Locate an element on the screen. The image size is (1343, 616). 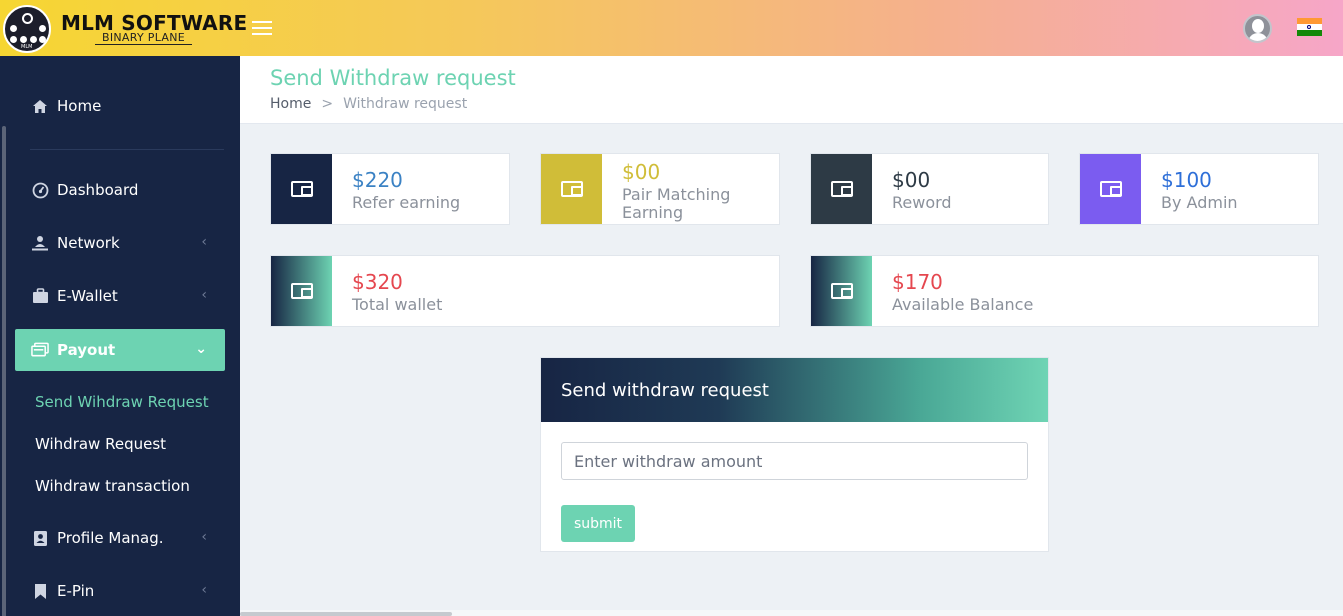
network-icon is located at coordinates (40, 243).